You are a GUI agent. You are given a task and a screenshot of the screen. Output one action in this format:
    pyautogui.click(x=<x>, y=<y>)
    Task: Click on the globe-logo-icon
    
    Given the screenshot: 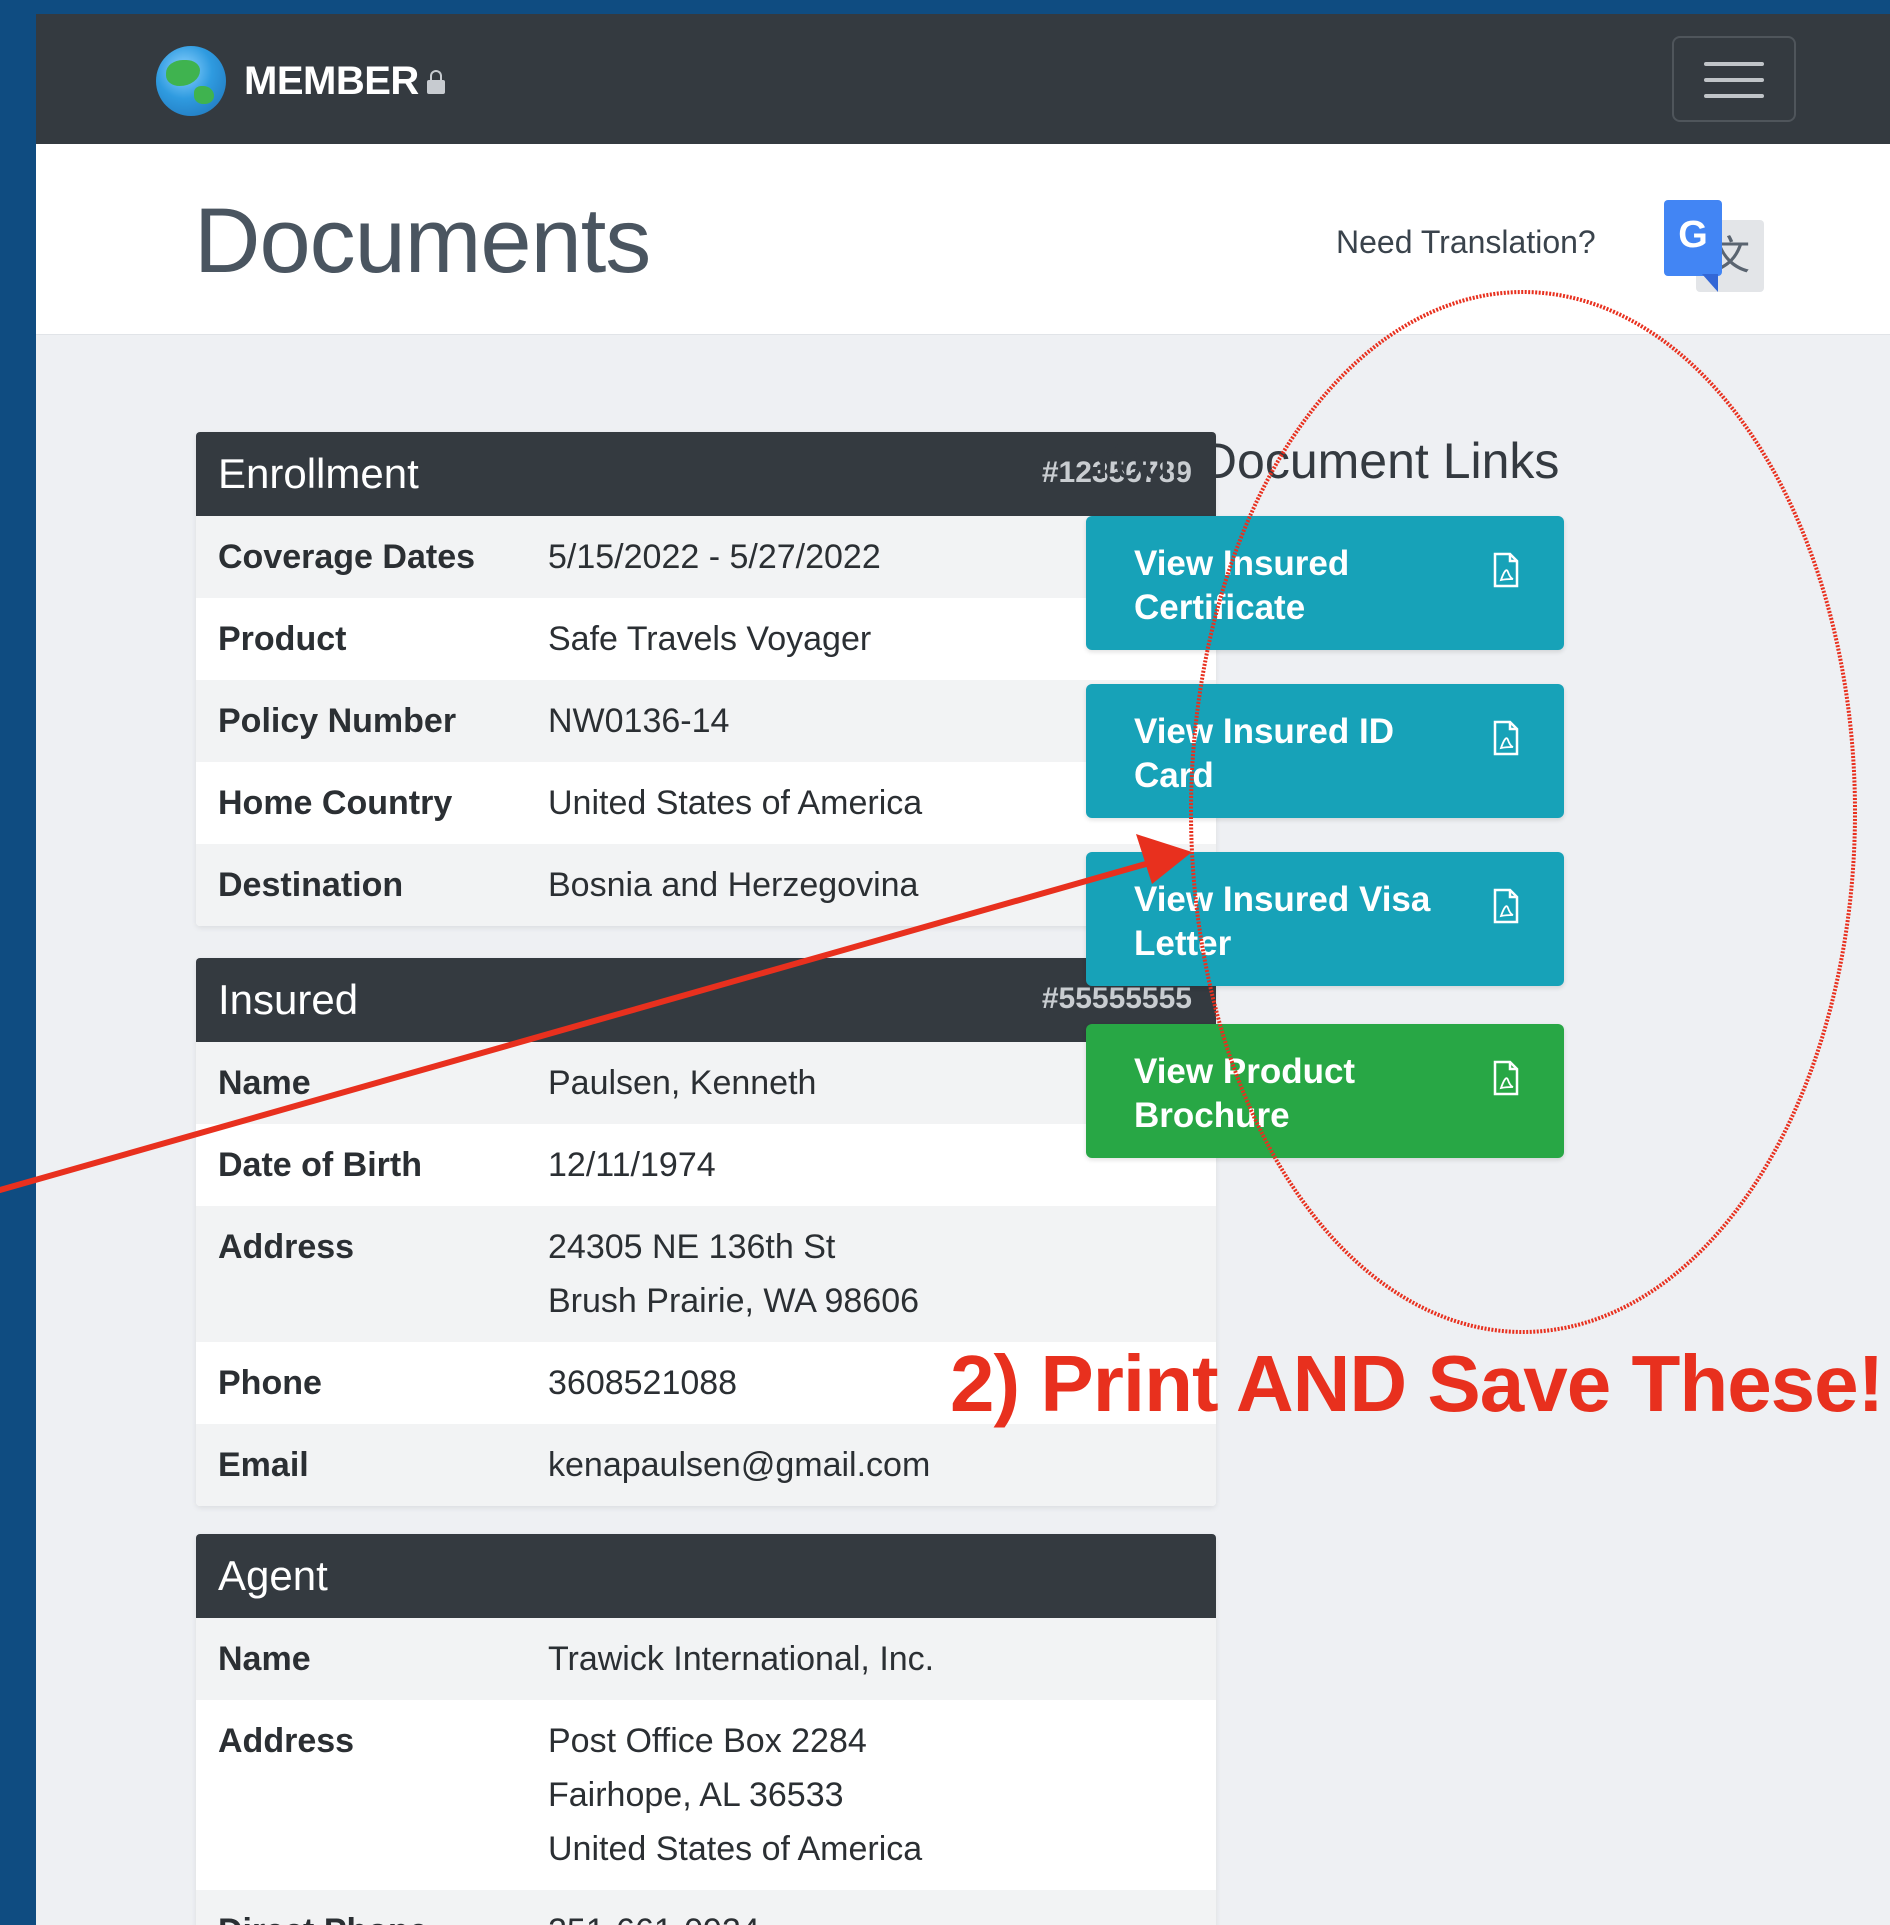 What is the action you would take?
    pyautogui.click(x=191, y=81)
    